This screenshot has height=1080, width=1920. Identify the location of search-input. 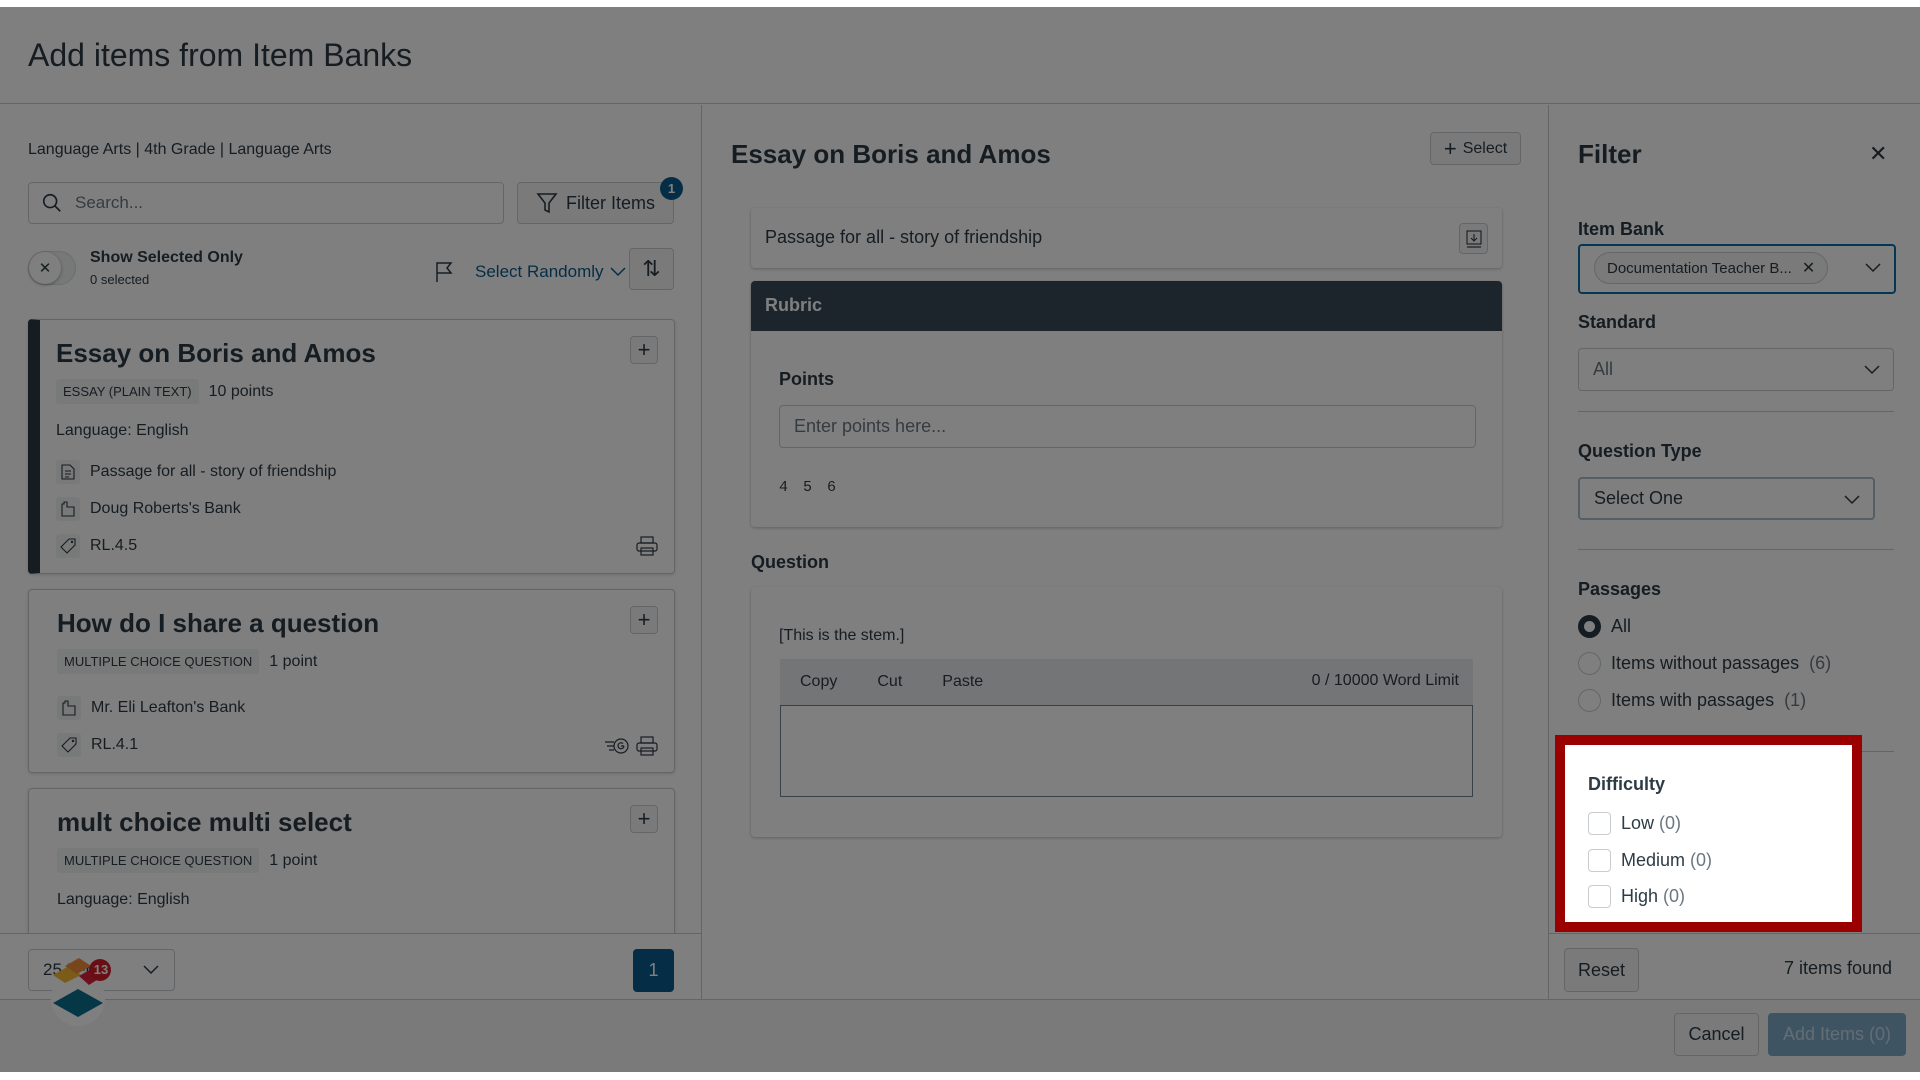
(275, 203).